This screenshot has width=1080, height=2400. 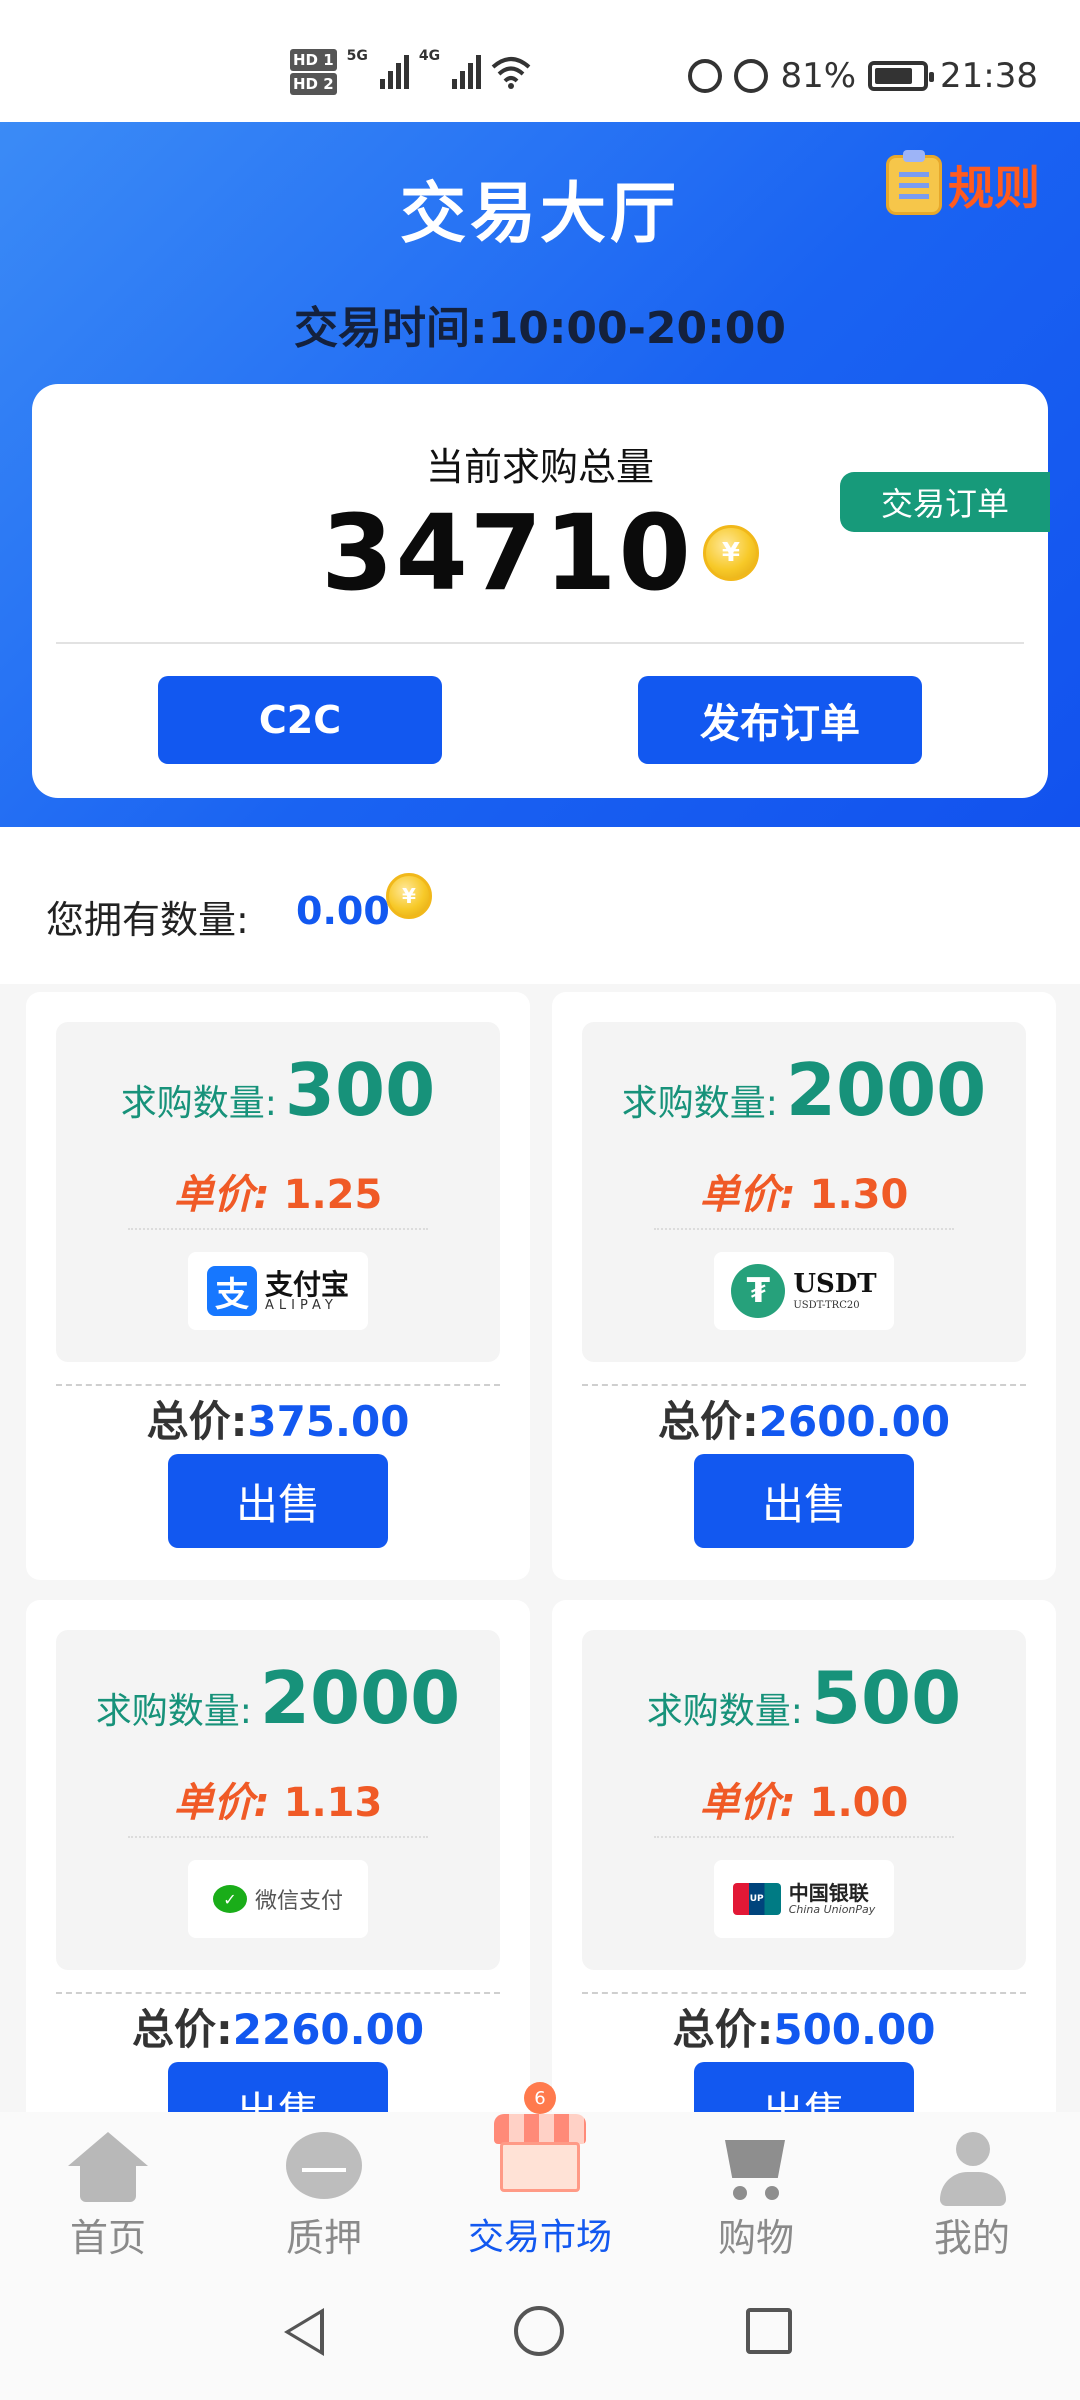 What do you see at coordinates (343, 911) in the screenshot?
I see `owned-value: 0.00` at bounding box center [343, 911].